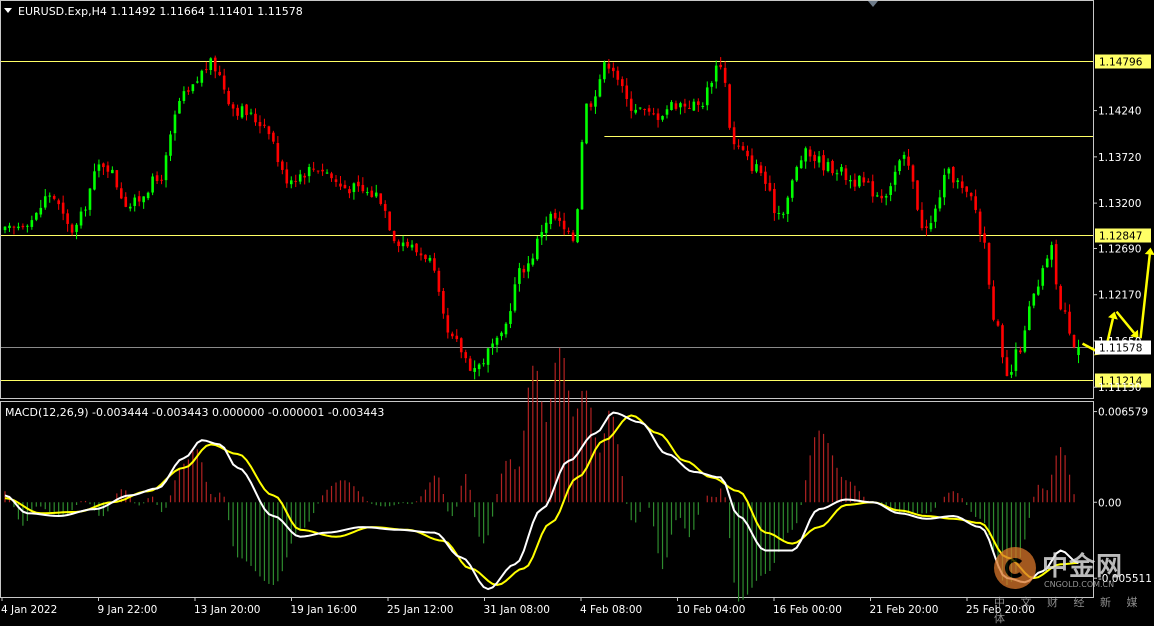 The image size is (1154, 626). Describe the element at coordinates (807, 610) in the screenshot. I see `time-tick-label: 16 Feb 00:00` at that location.